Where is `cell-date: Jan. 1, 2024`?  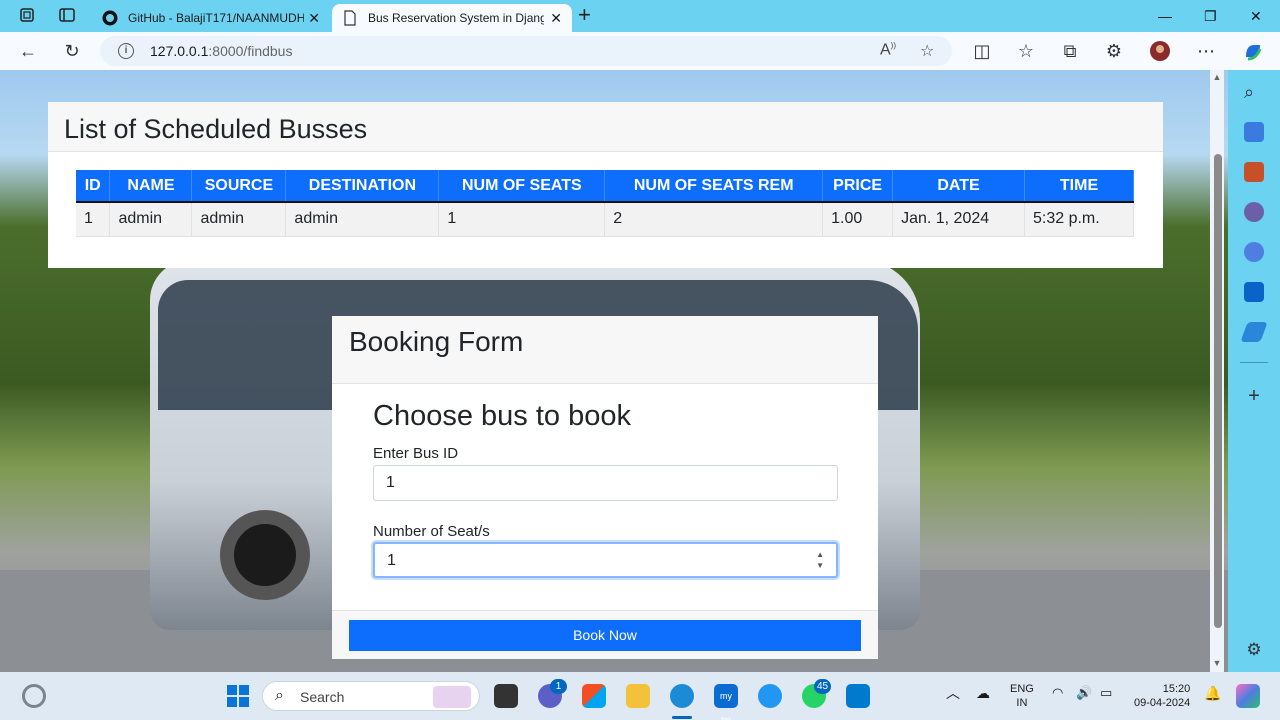 cell-date: Jan. 1, 2024 is located at coordinates (958, 219).